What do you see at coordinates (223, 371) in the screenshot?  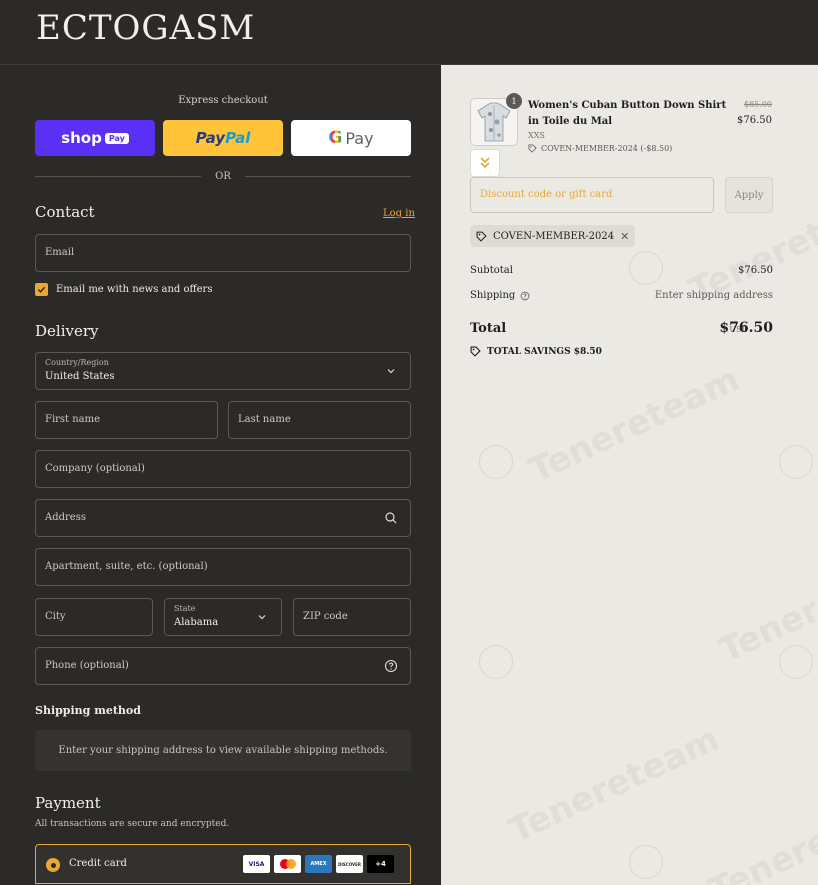 I see `country-select: Country/Region United States` at bounding box center [223, 371].